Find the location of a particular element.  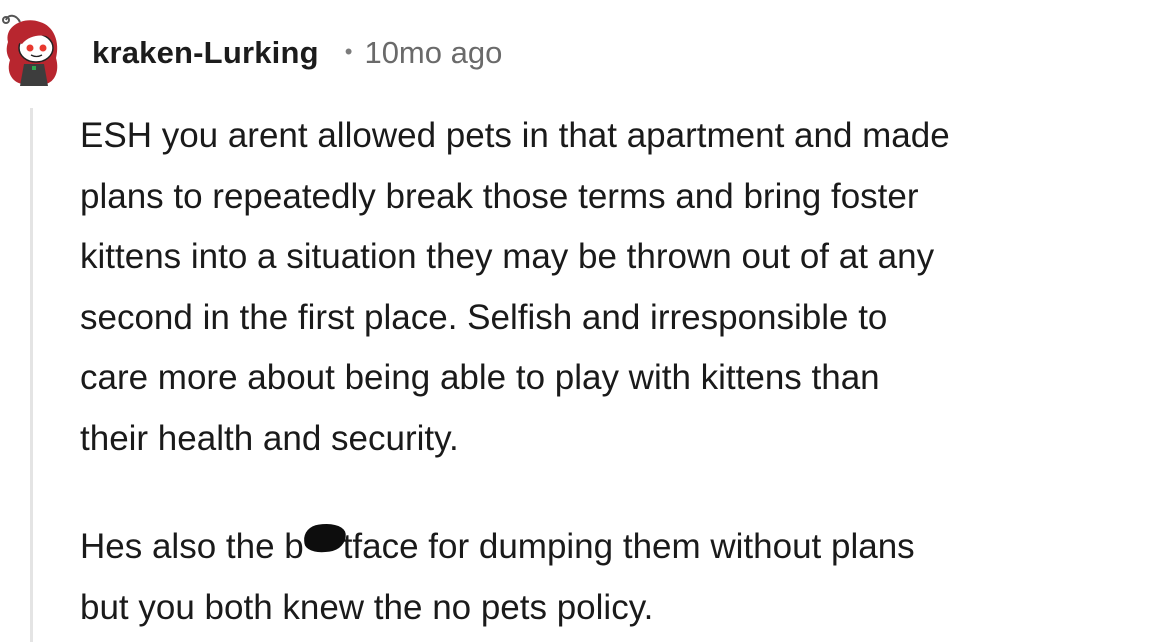

text-segment: Hes also the b is located at coordinates (192, 546).